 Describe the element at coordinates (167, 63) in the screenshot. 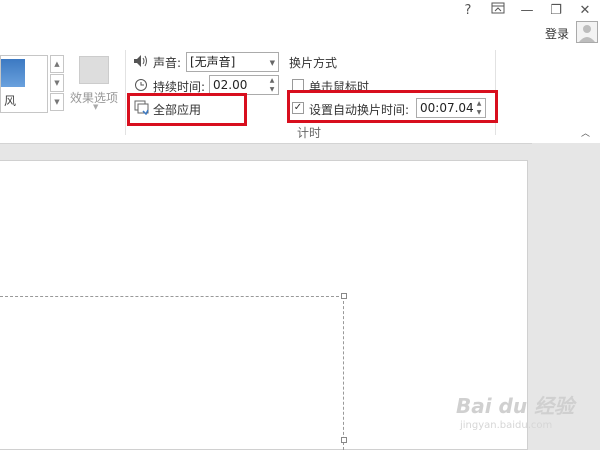

I see `sound-label: 声音:` at that location.